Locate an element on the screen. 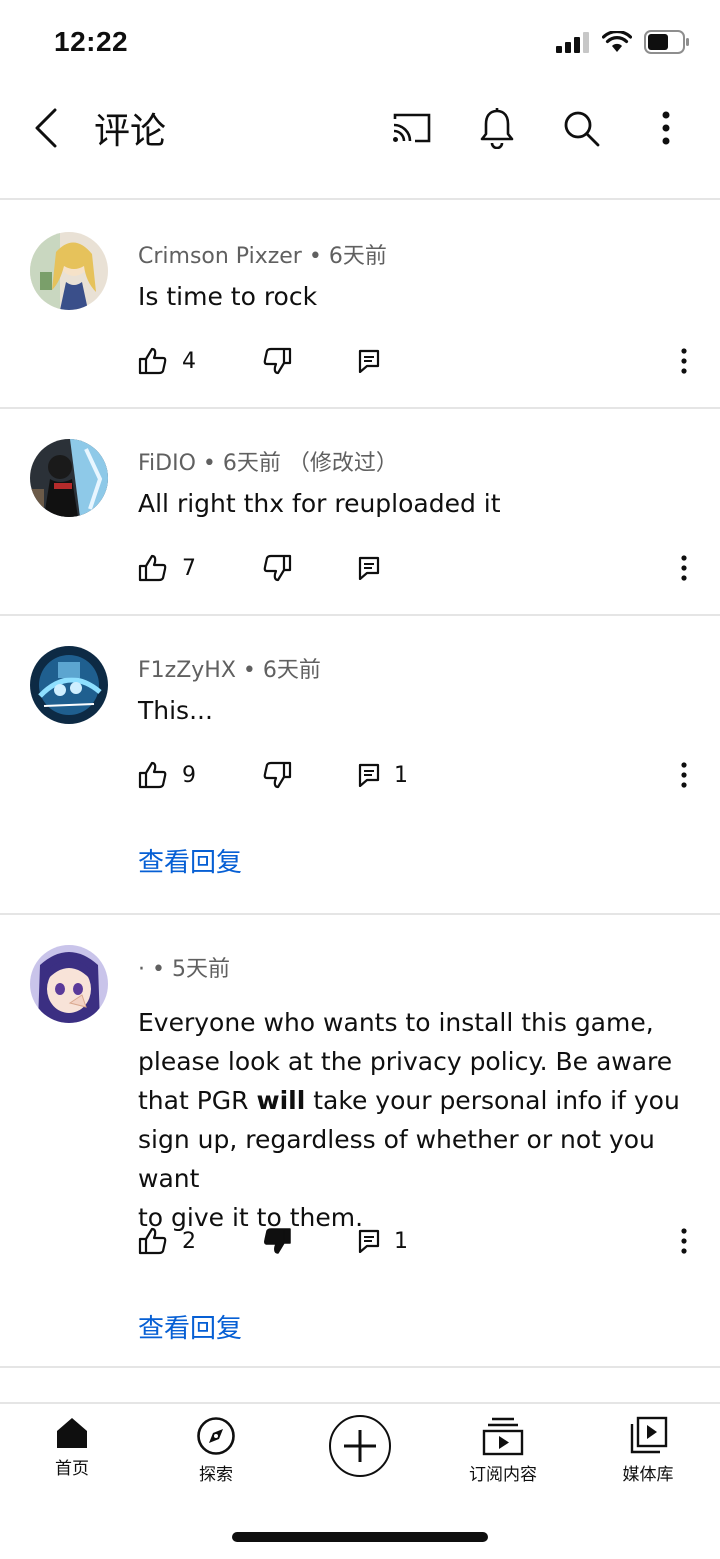 This screenshot has width=720, height=1559. like-button: 4 is located at coordinates (167, 361).